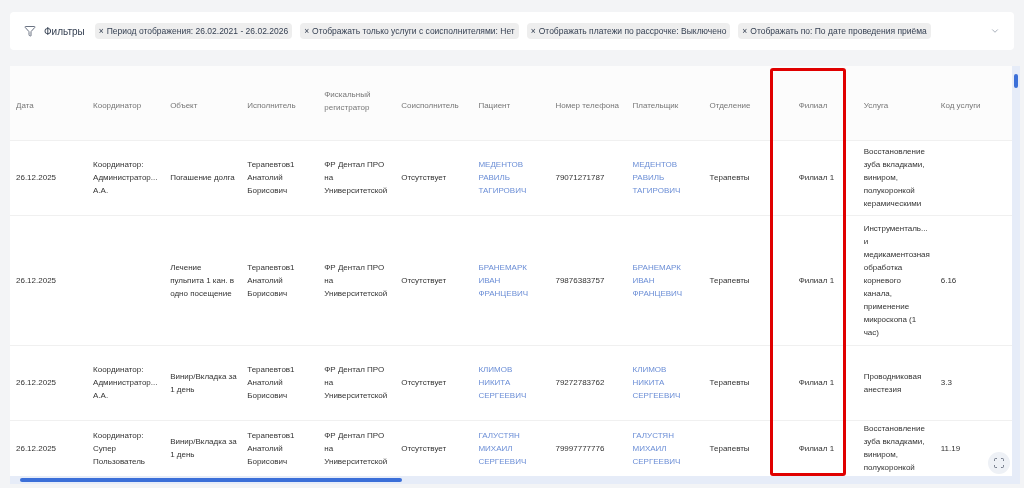 This screenshot has height=488, width=1024. Describe the element at coordinates (960, 105) in the screenshot. I see `column-header: Код услуги` at that location.